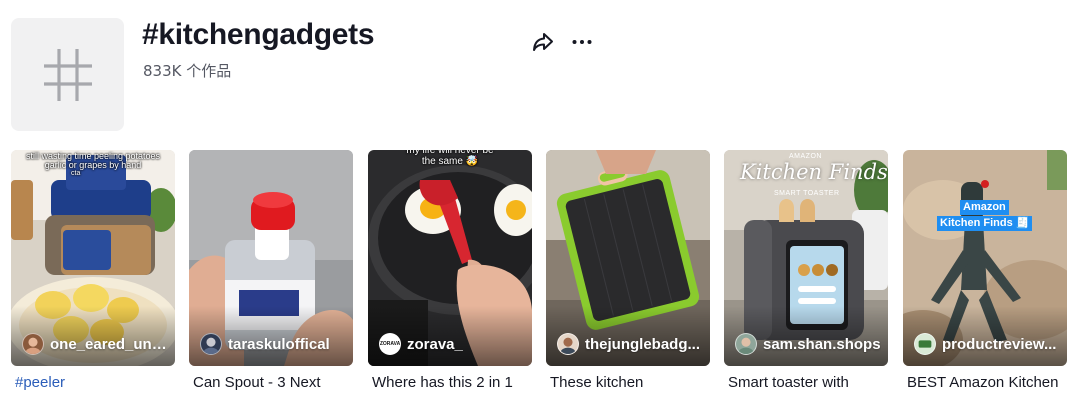  Describe the element at coordinates (273, 382) in the screenshot. I see `video-caption: Can Spout - 3 Next` at that location.